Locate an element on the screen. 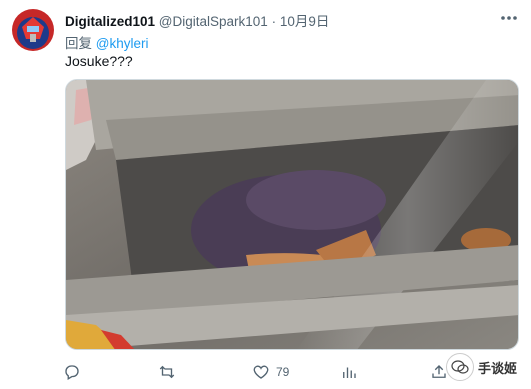 The height and width of the screenshot is (389, 531). reply-prefix: 回复 is located at coordinates (78, 43).